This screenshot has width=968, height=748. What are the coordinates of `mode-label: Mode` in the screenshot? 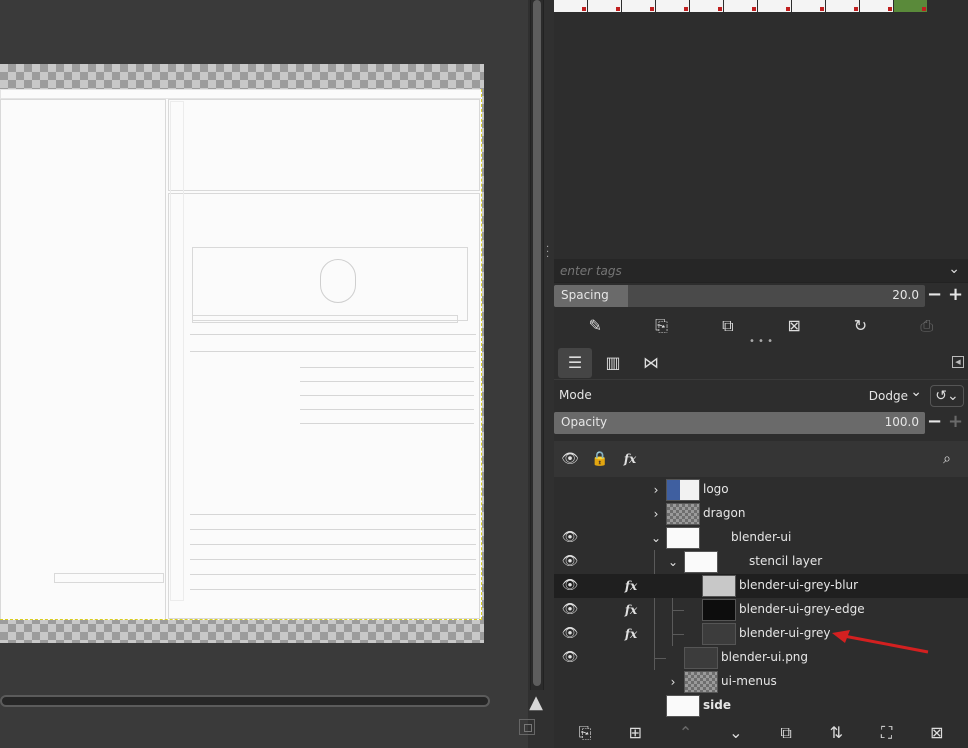 It's located at (575, 395).